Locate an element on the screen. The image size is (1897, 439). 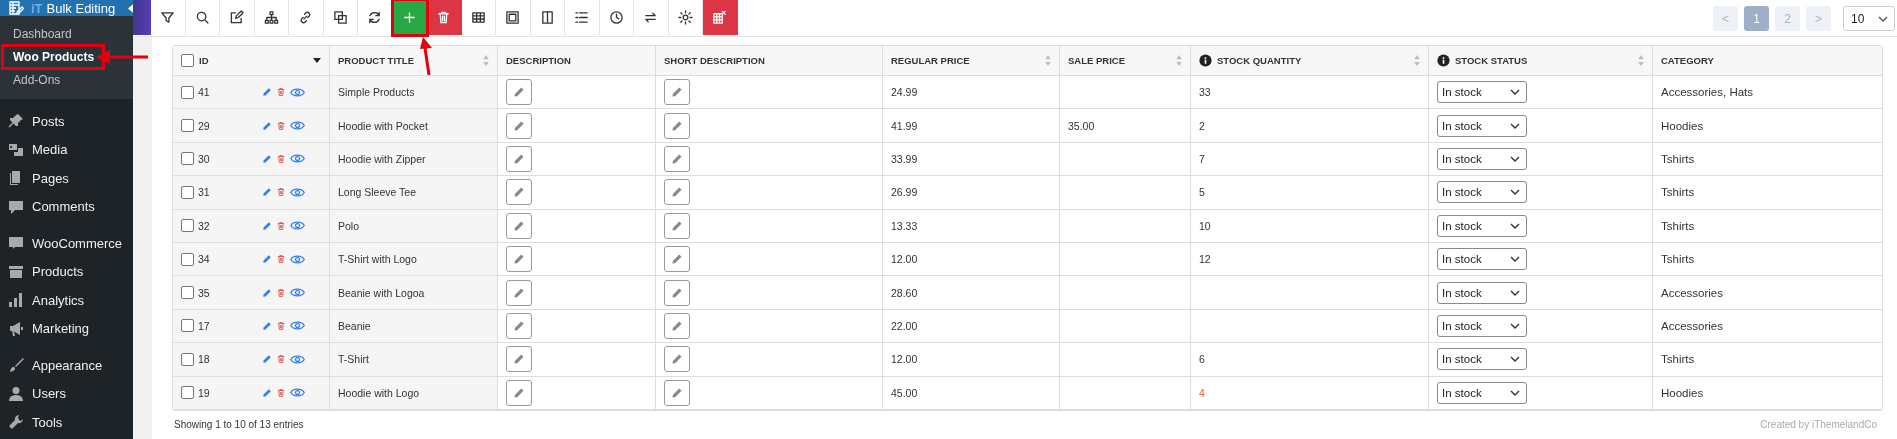
collapse-arrow-icon is located at coordinates (130, 8).